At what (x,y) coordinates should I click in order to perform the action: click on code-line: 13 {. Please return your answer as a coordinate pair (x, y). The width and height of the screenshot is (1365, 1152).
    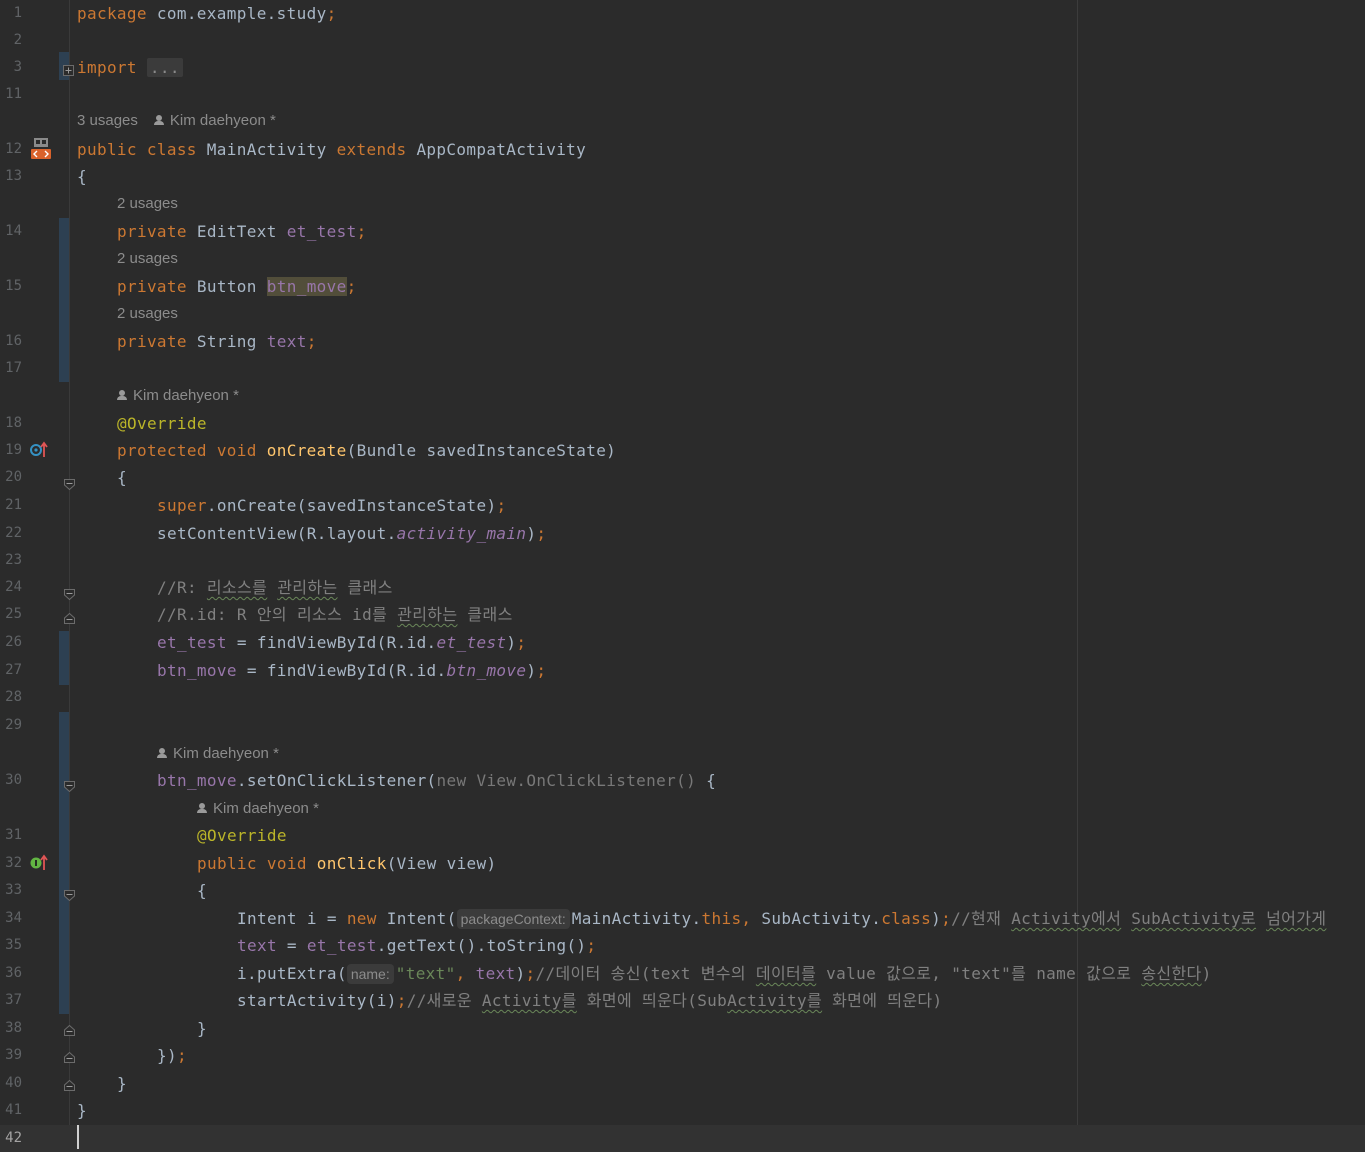
    Looking at the image, I should click on (682, 176).